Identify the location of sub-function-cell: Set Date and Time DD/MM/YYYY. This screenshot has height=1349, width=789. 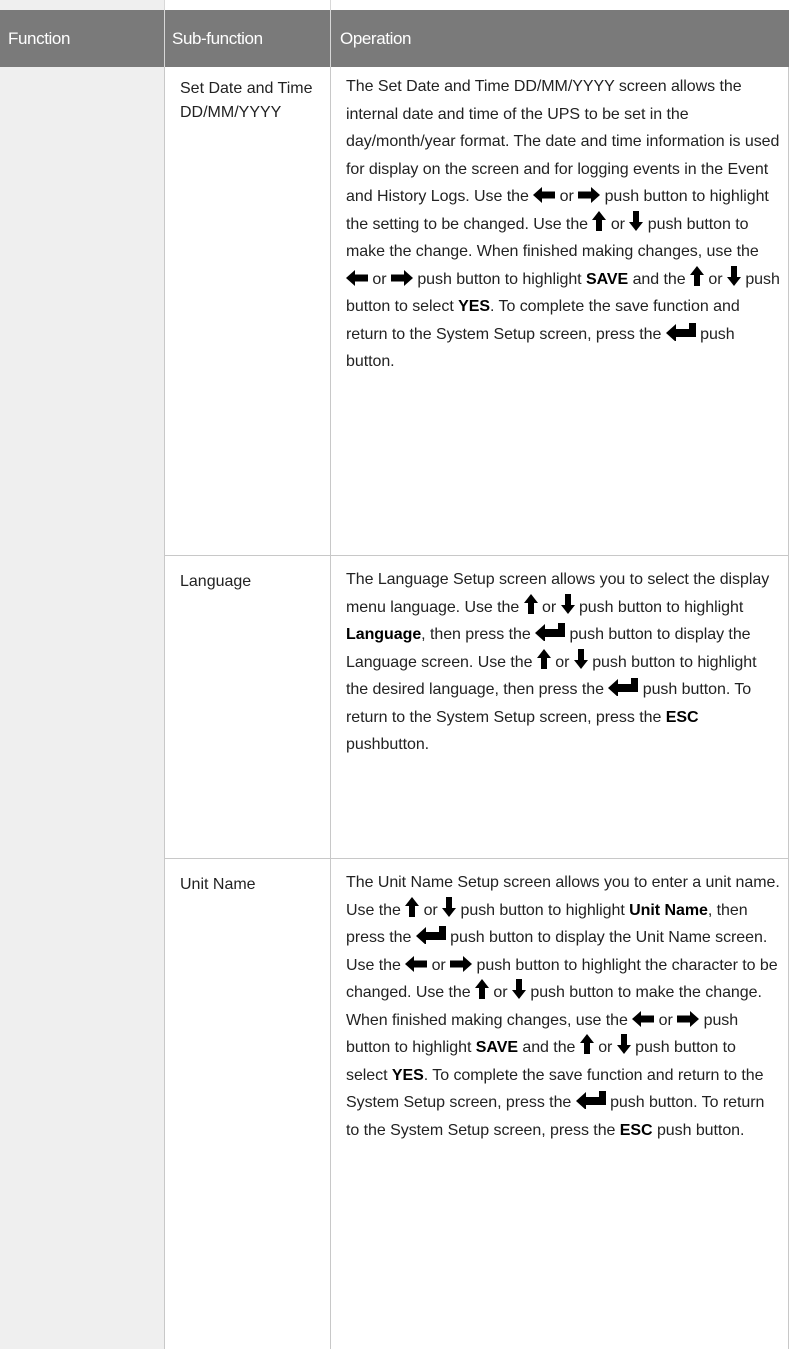
(246, 100).